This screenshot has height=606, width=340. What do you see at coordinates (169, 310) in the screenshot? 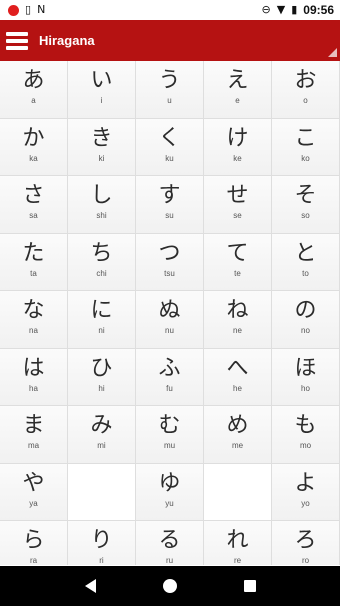
I see `kana-character: ぬ` at bounding box center [169, 310].